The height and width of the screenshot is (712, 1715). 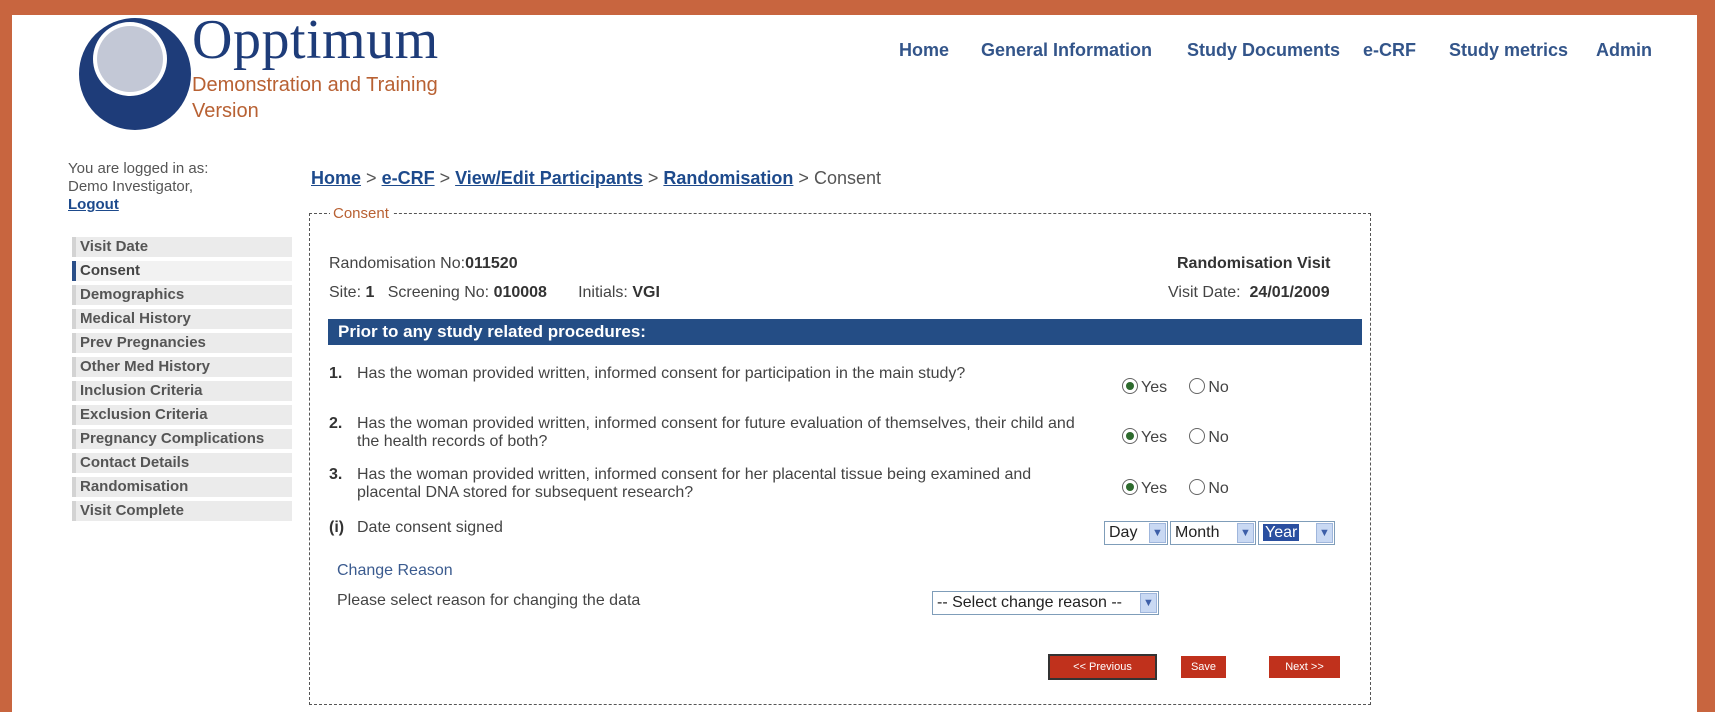 I want to click on sidebar-item-consent: Consent, so click(x=182, y=271).